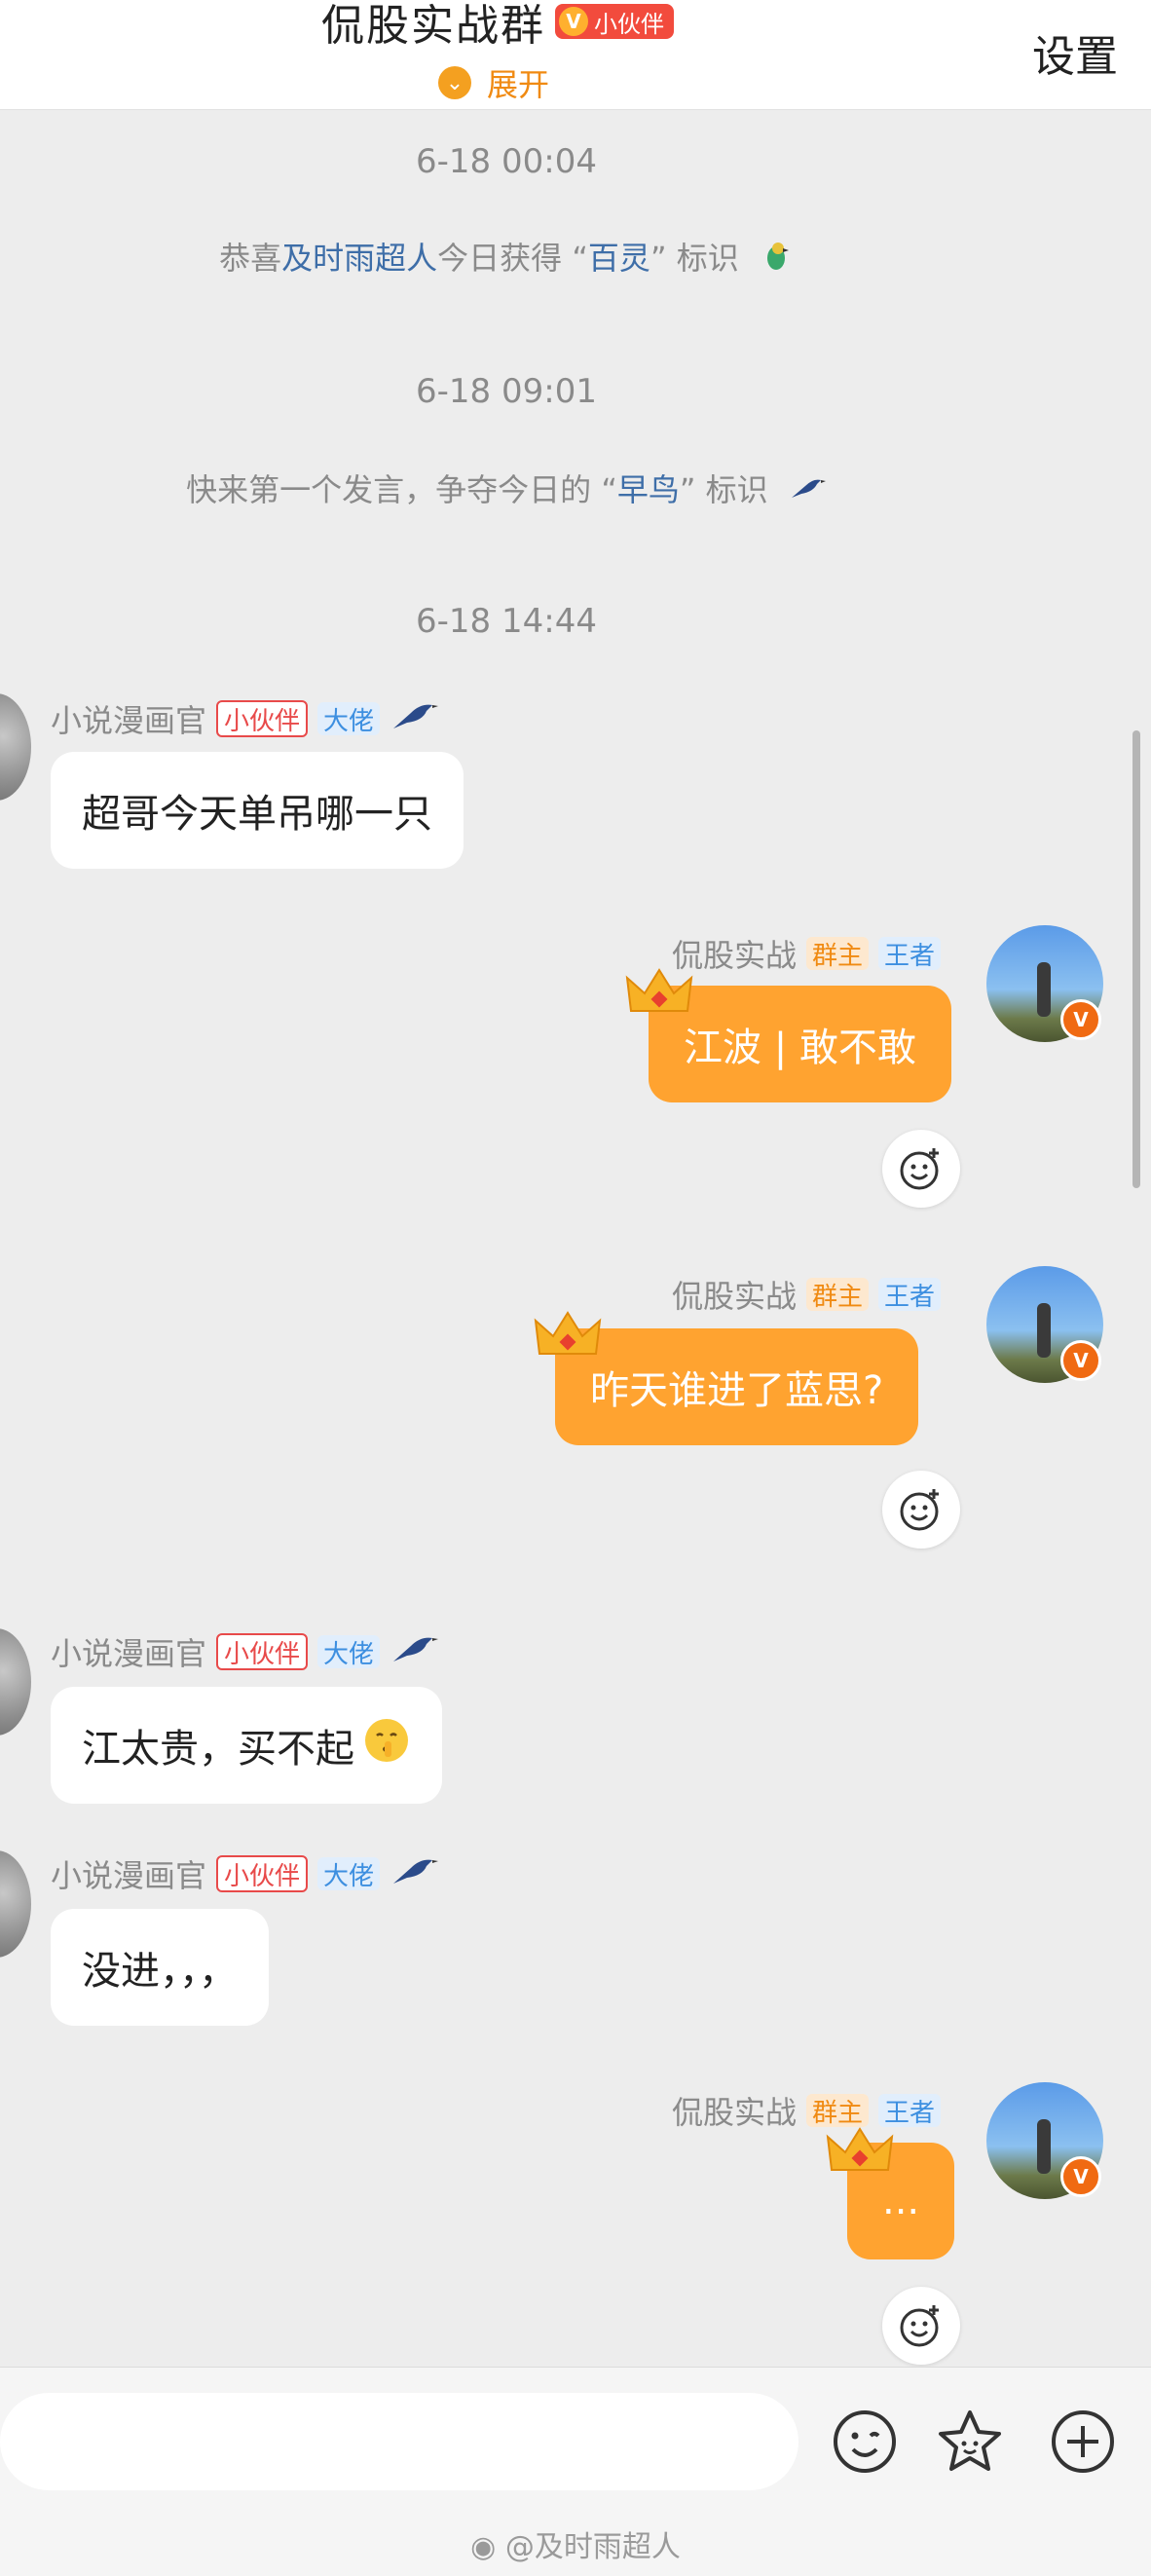 This screenshot has height=2576, width=1151. What do you see at coordinates (648, 489) in the screenshot?
I see `sys-badge-name: 早鸟` at bounding box center [648, 489].